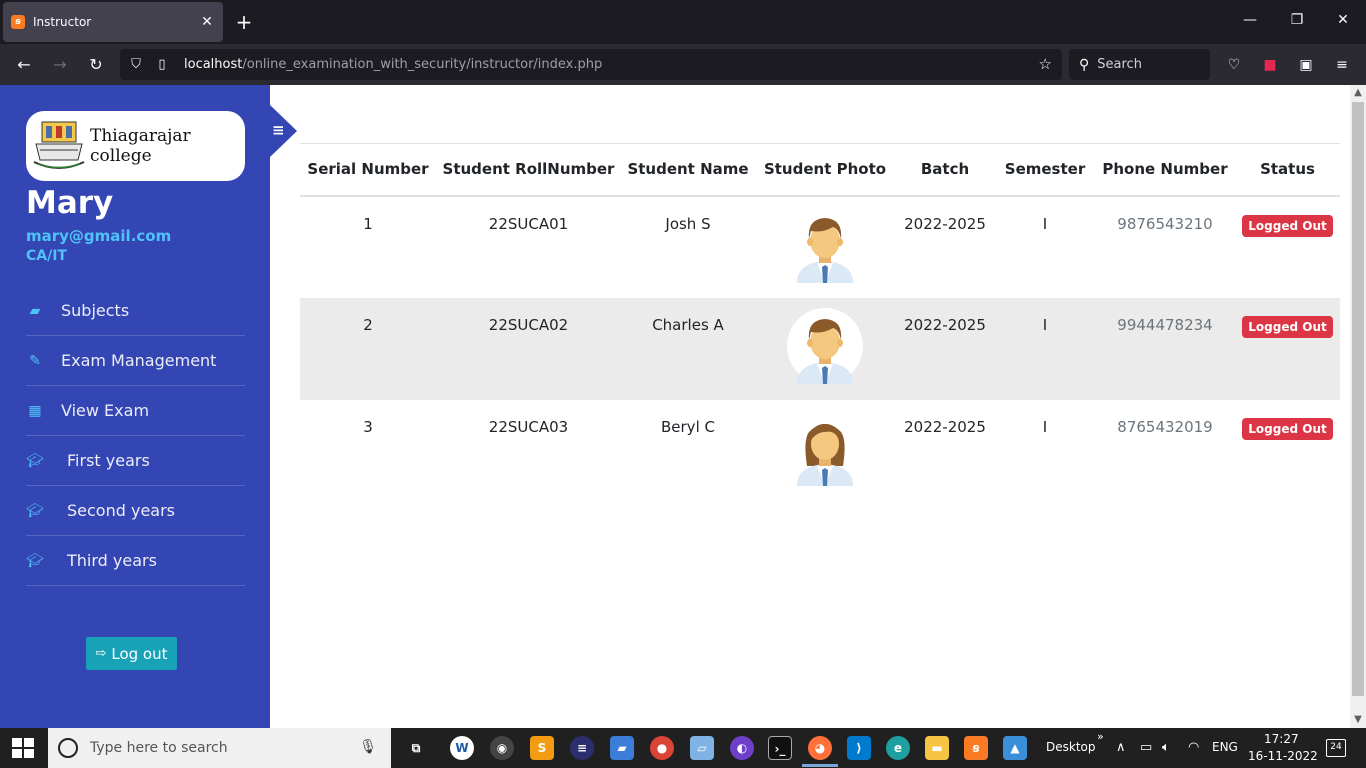 The height and width of the screenshot is (768, 1366). What do you see at coordinates (207, 22) in the screenshot?
I see `tab-close-icon: ✕` at bounding box center [207, 22].